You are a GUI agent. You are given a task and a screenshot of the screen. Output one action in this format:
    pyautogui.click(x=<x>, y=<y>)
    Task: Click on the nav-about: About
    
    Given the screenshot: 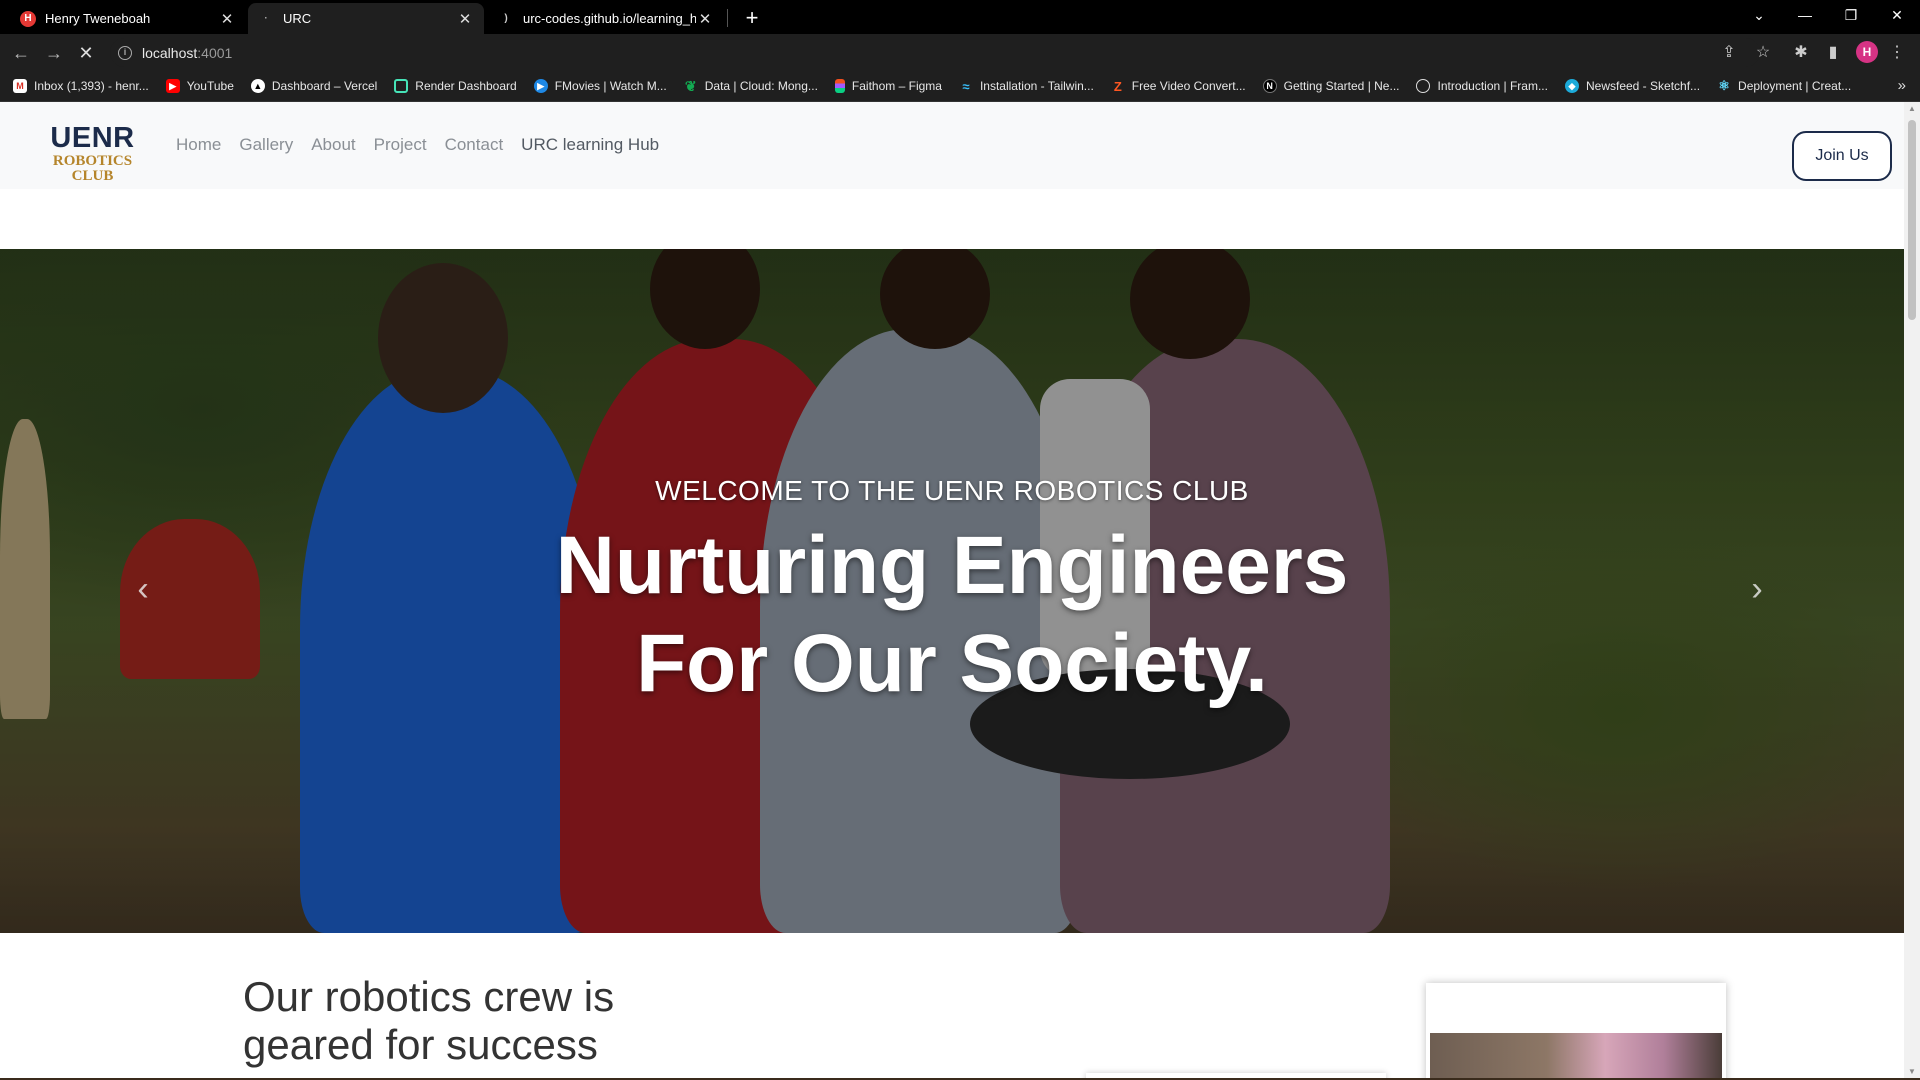 What is the action you would take?
    pyautogui.click(x=333, y=145)
    